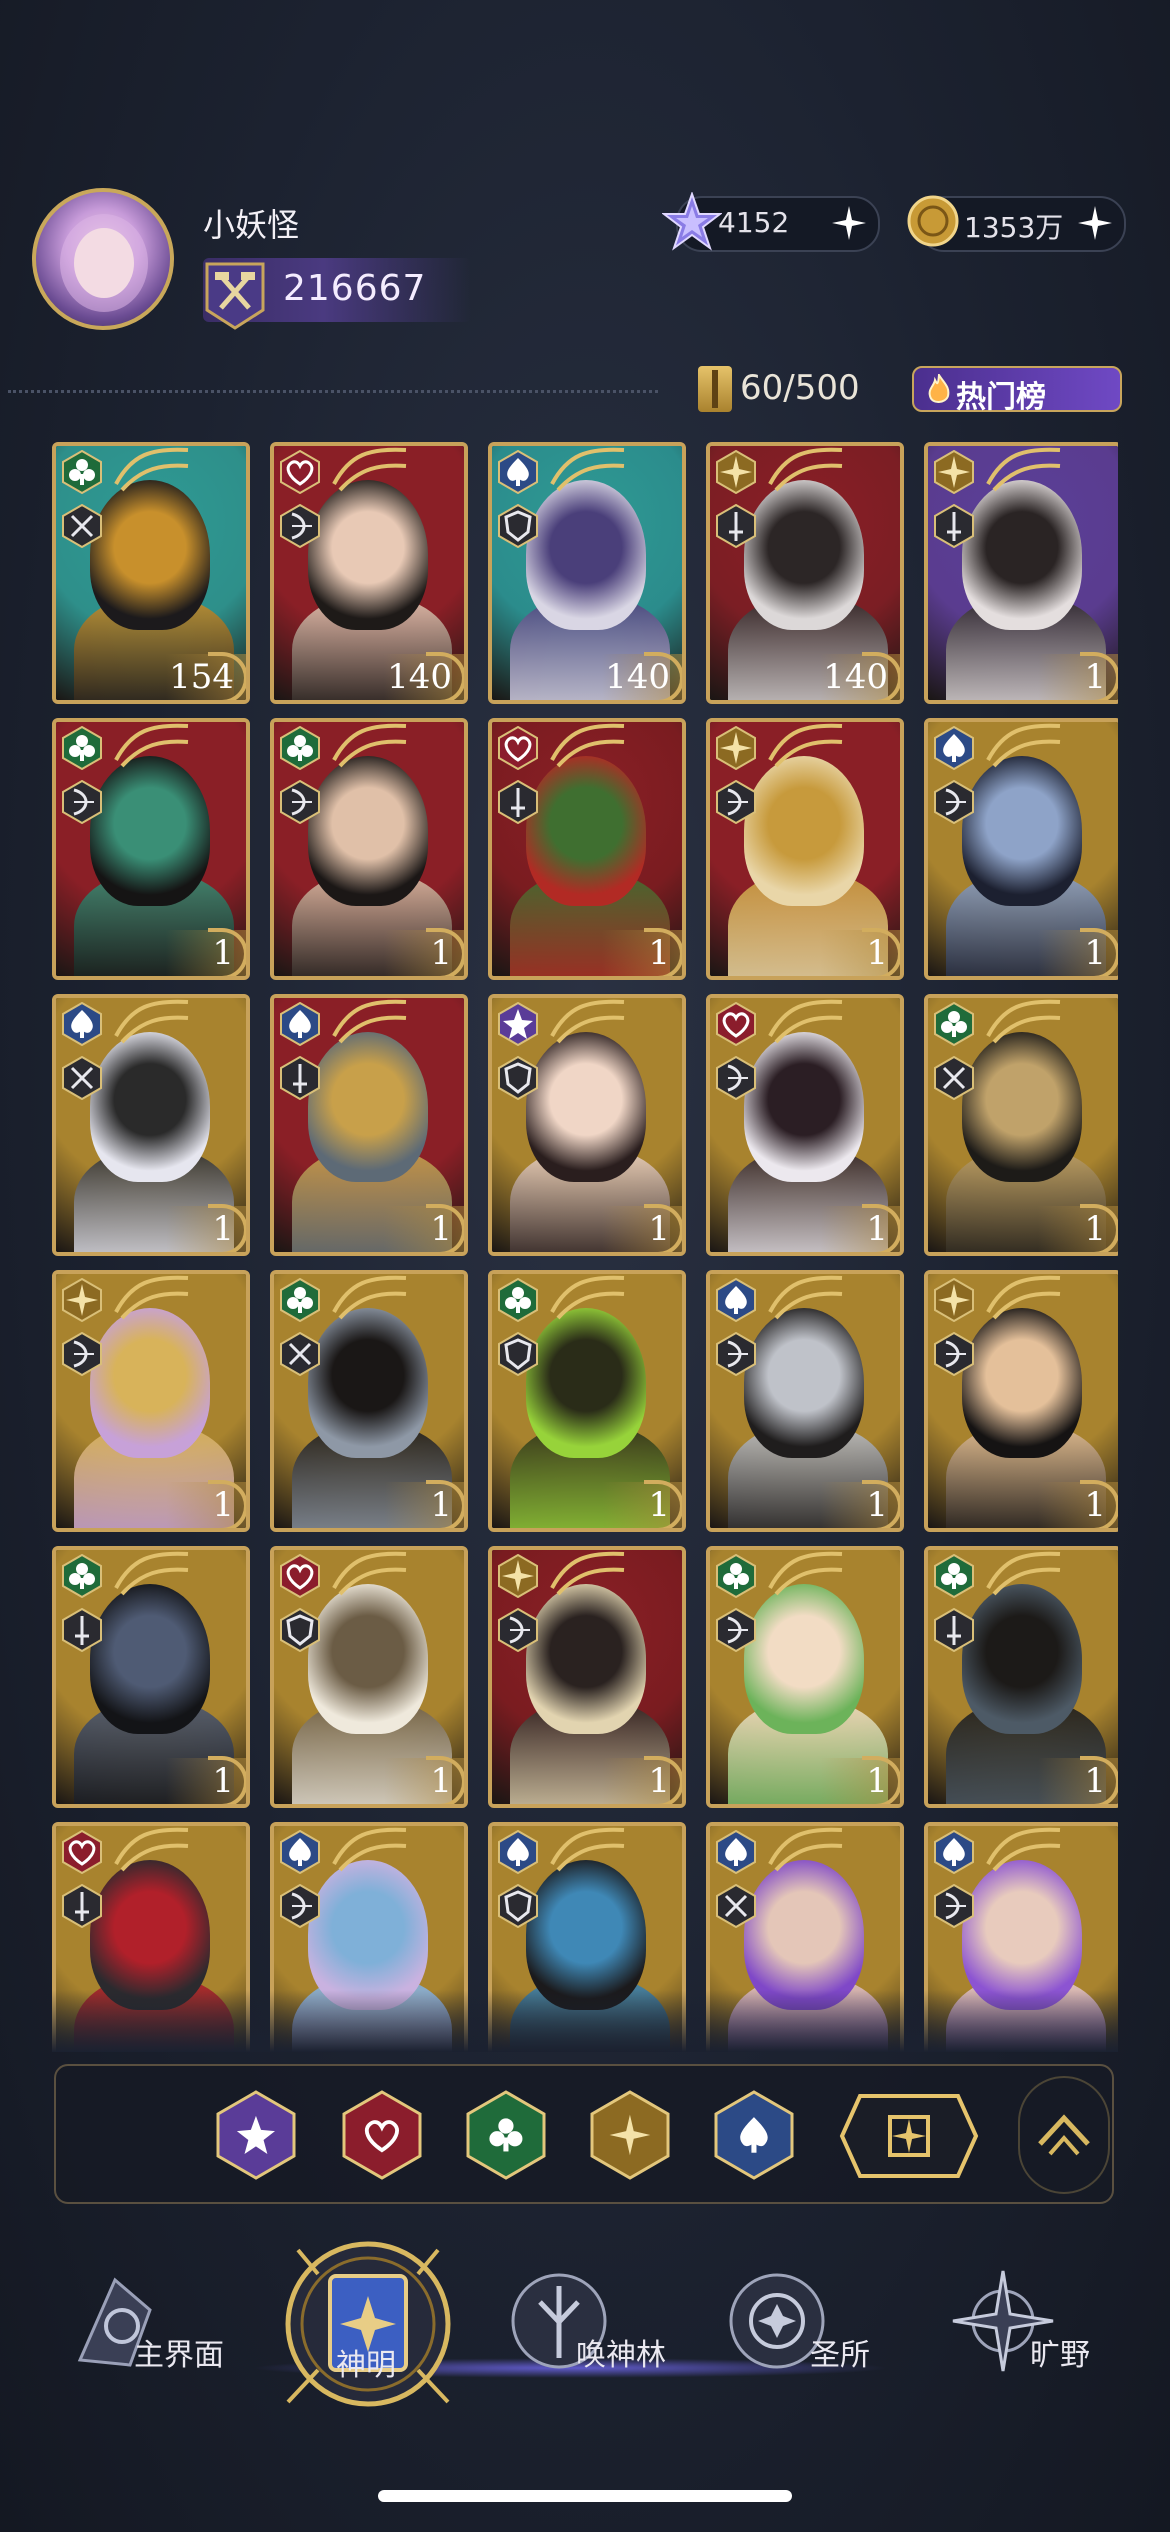  What do you see at coordinates (506, 2135) in the screenshot?
I see `filter-club-button` at bounding box center [506, 2135].